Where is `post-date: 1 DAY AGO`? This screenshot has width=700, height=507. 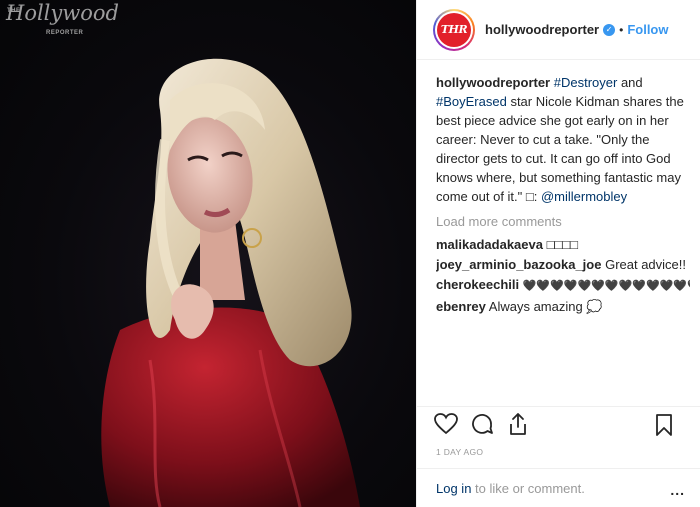 post-date: 1 DAY AGO is located at coordinates (459, 452).